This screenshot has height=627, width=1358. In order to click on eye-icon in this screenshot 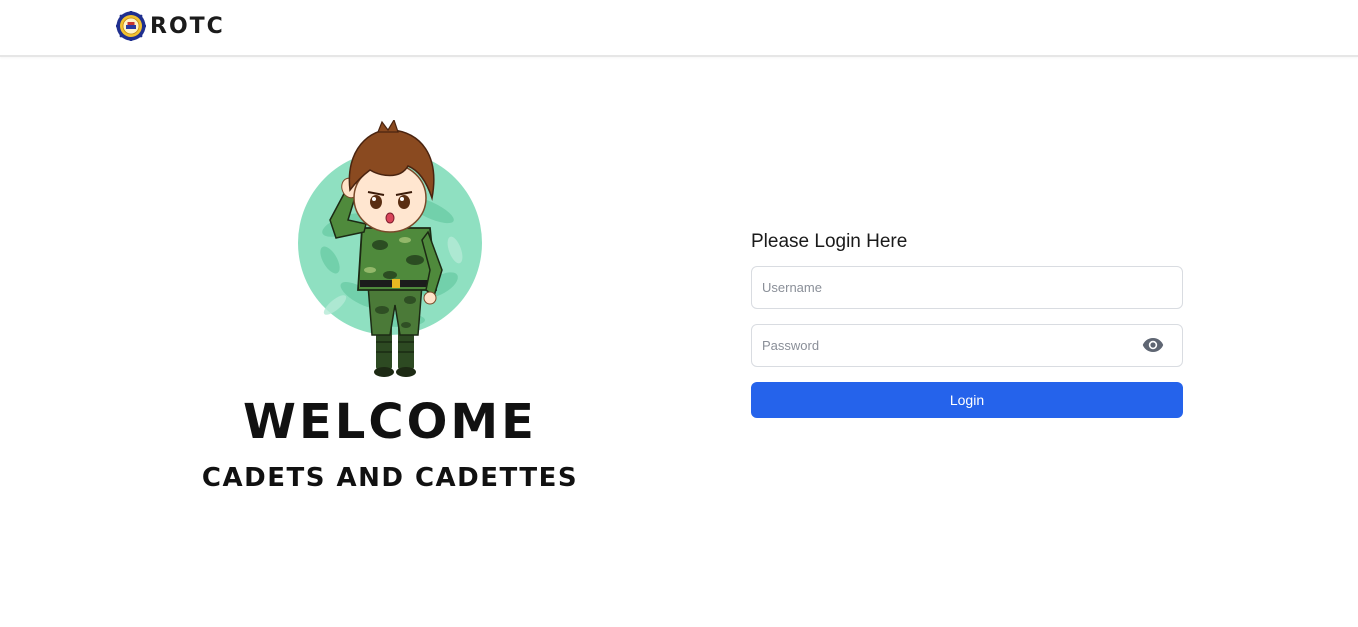, I will do `click(1153, 345)`.